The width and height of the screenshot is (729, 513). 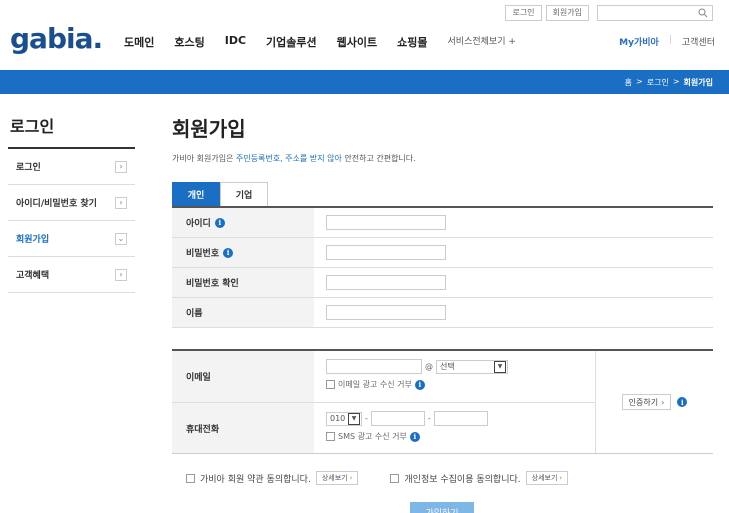 I want to click on email-label: 이메일, so click(x=243, y=376).